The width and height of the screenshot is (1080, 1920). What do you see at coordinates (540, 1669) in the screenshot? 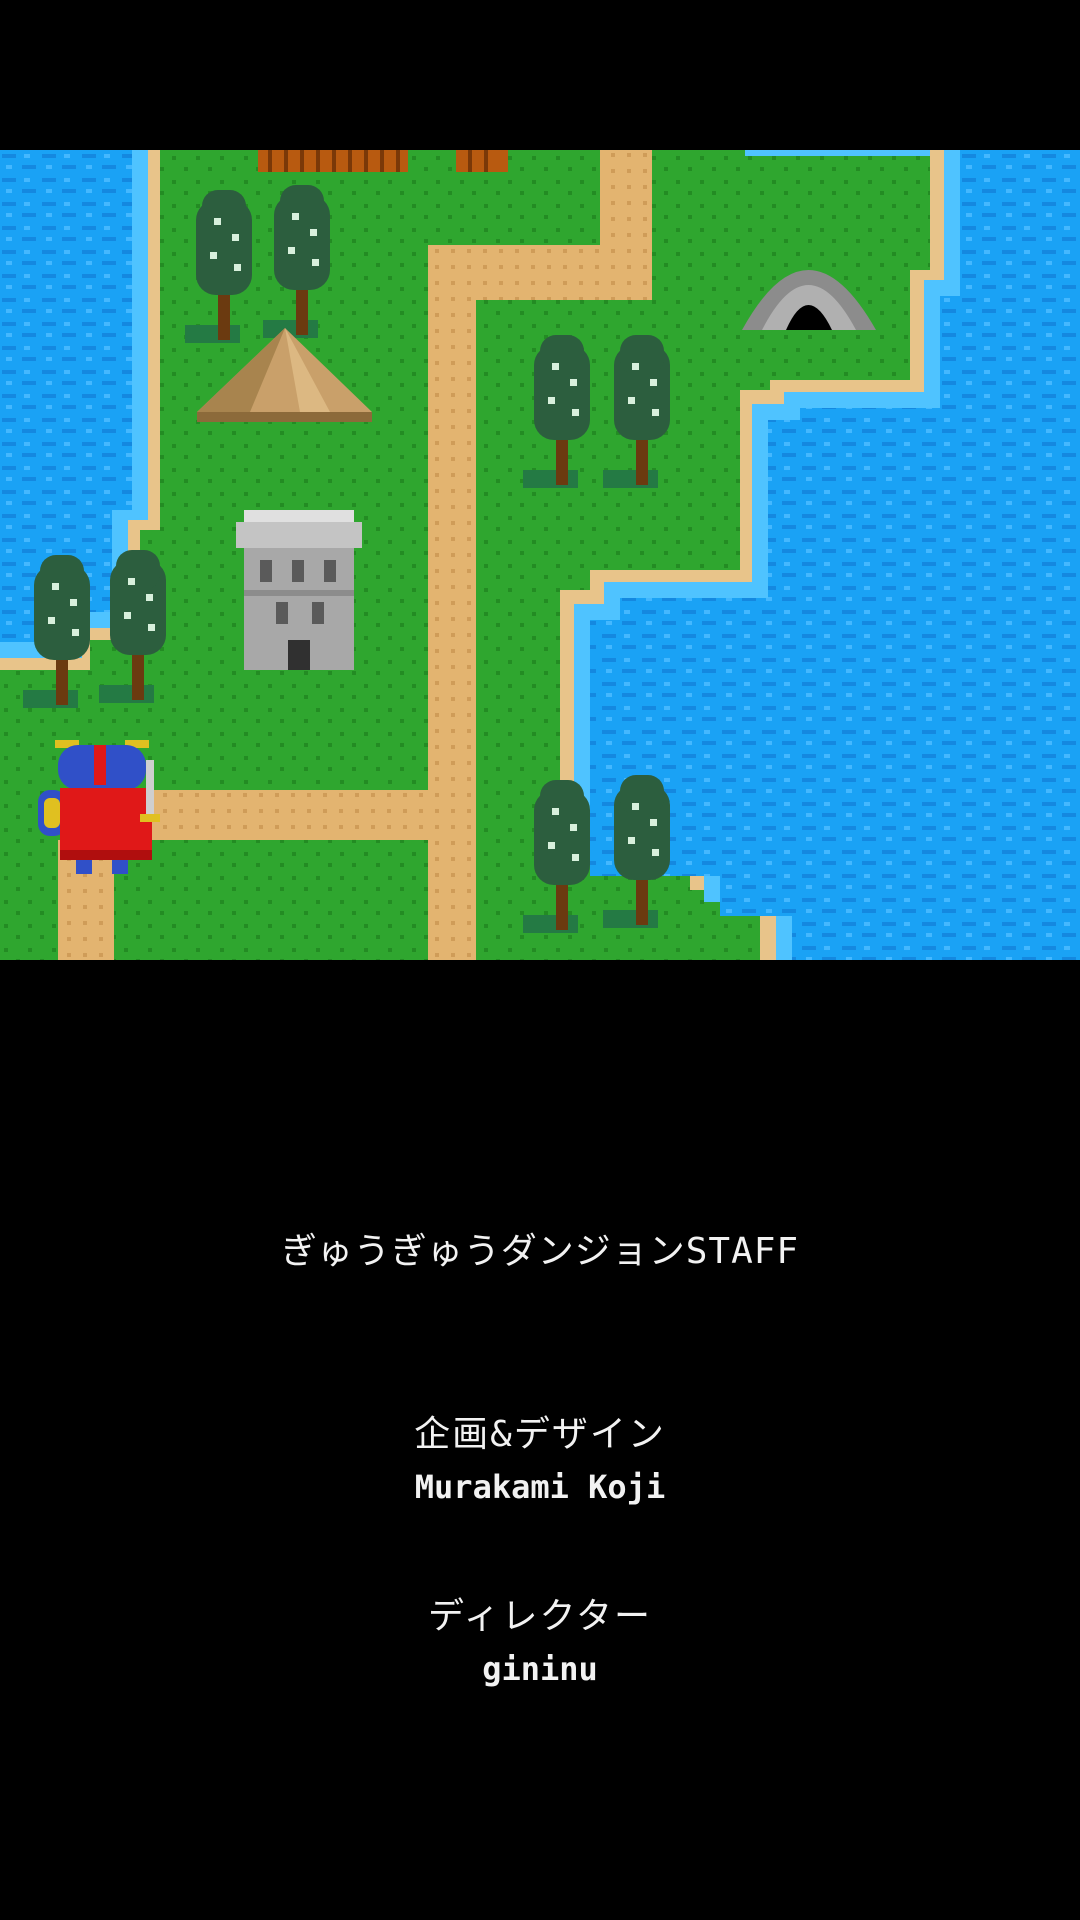
I see `credit-name-director: gininu` at bounding box center [540, 1669].